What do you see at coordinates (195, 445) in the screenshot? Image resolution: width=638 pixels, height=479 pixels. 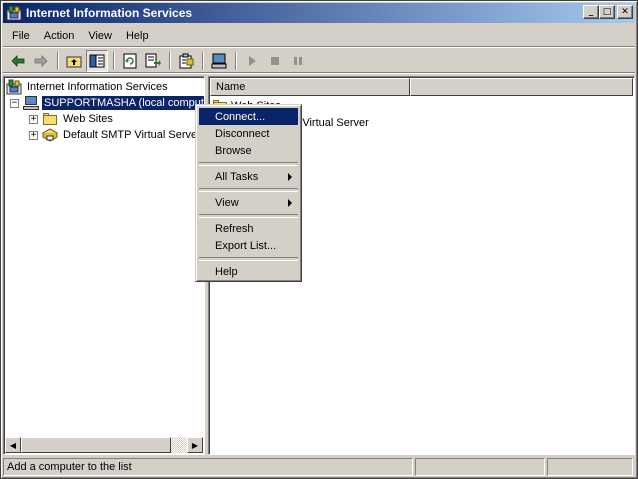 I see `scroll-right-button: ▶` at bounding box center [195, 445].